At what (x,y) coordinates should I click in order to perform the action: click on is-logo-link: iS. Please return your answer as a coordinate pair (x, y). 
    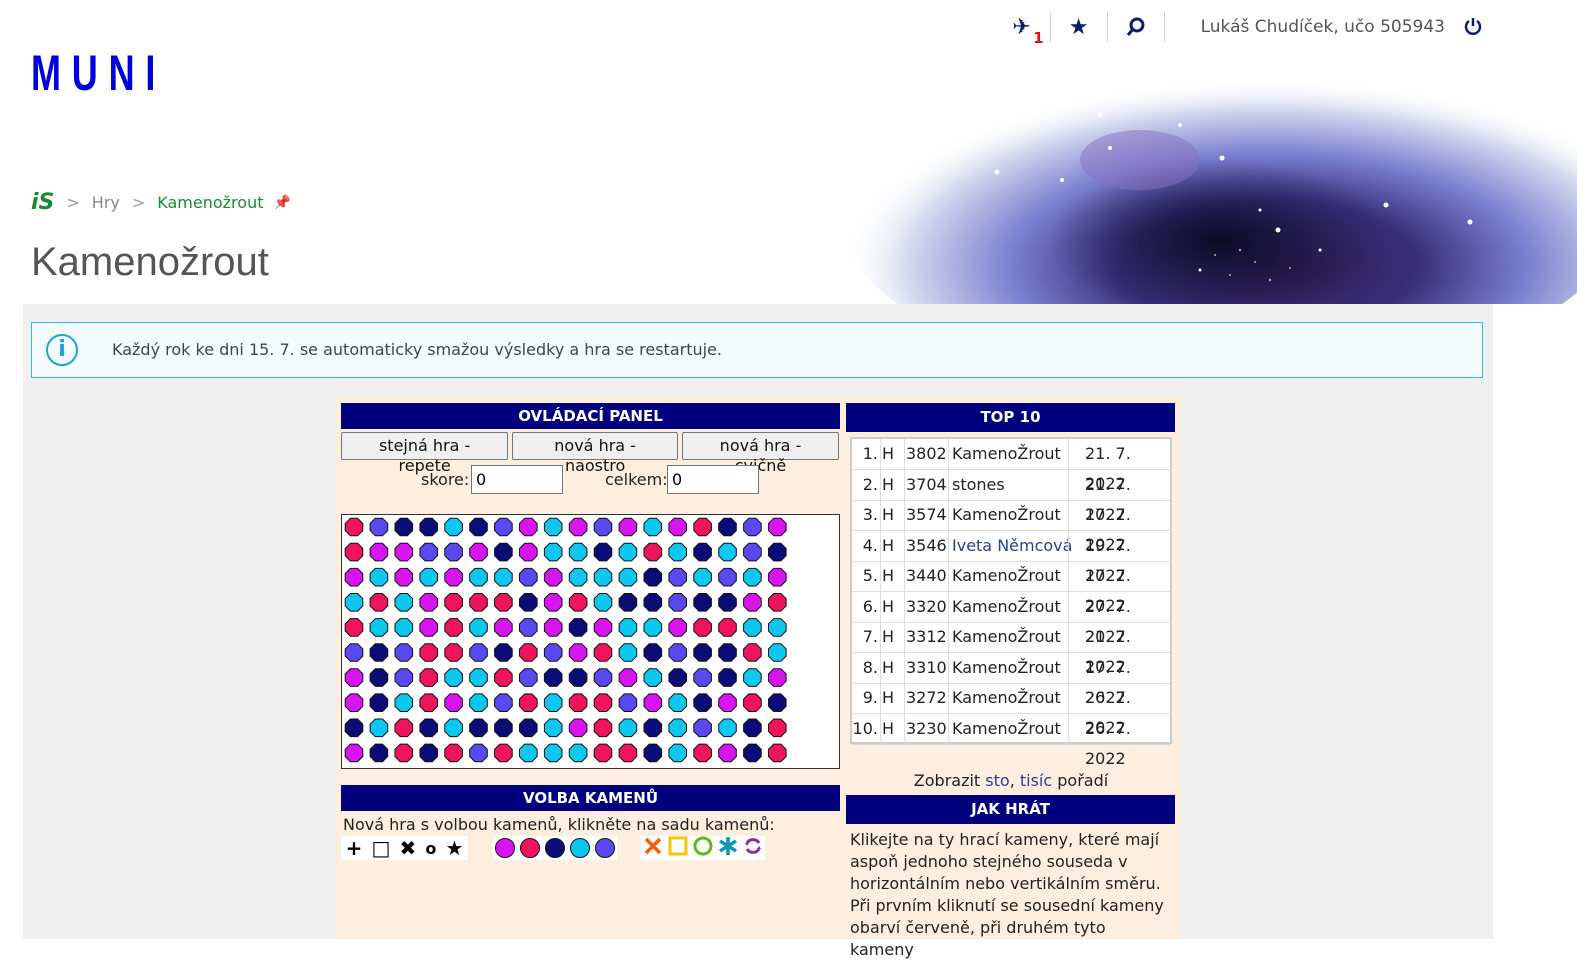
    Looking at the image, I should click on (42, 202).